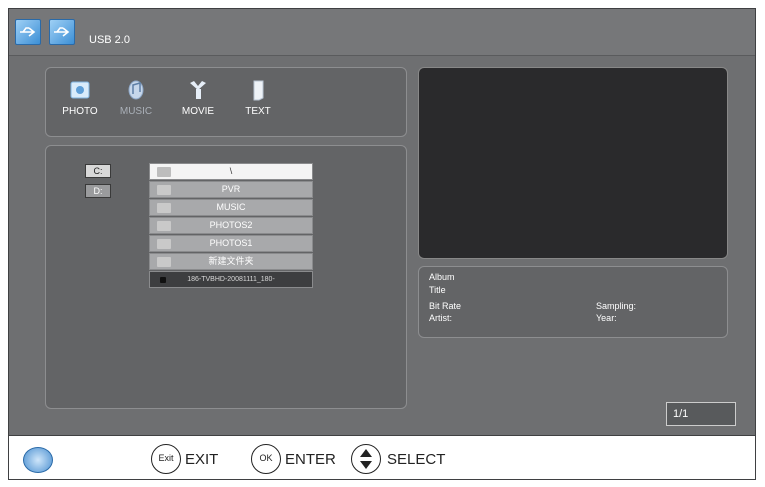 This screenshot has height=487, width=765. Describe the element at coordinates (701, 414) in the screenshot. I see `page-indicator: 1/1` at that location.